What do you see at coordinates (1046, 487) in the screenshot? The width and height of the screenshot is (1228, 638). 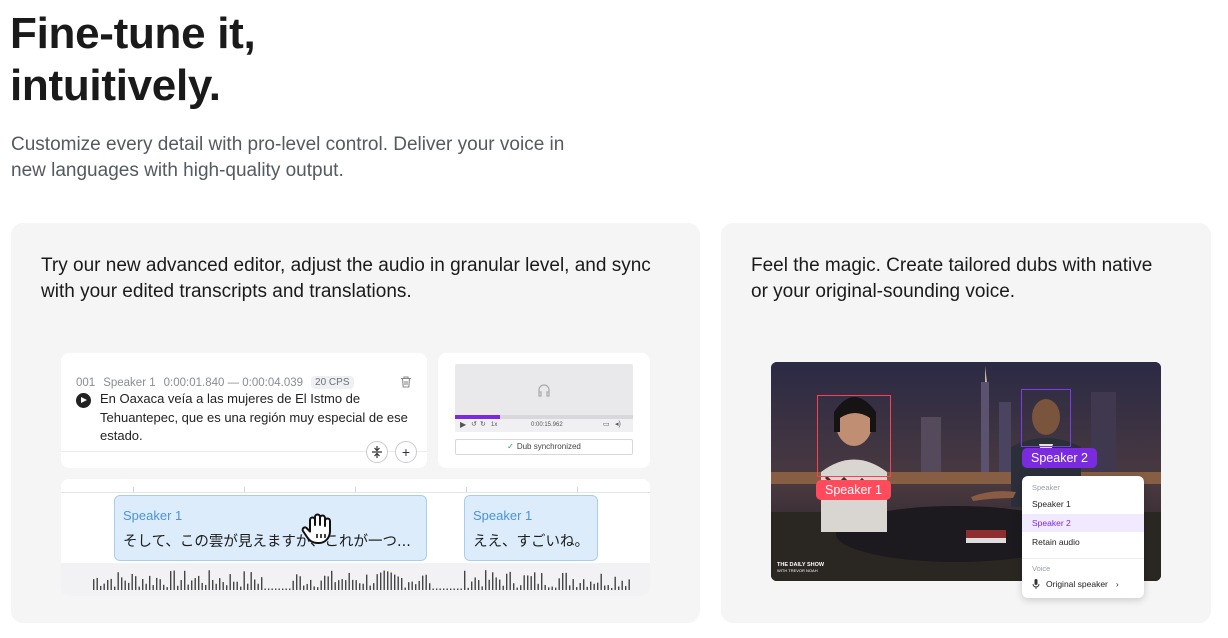 I see `speaker-section-label: Speaker` at bounding box center [1046, 487].